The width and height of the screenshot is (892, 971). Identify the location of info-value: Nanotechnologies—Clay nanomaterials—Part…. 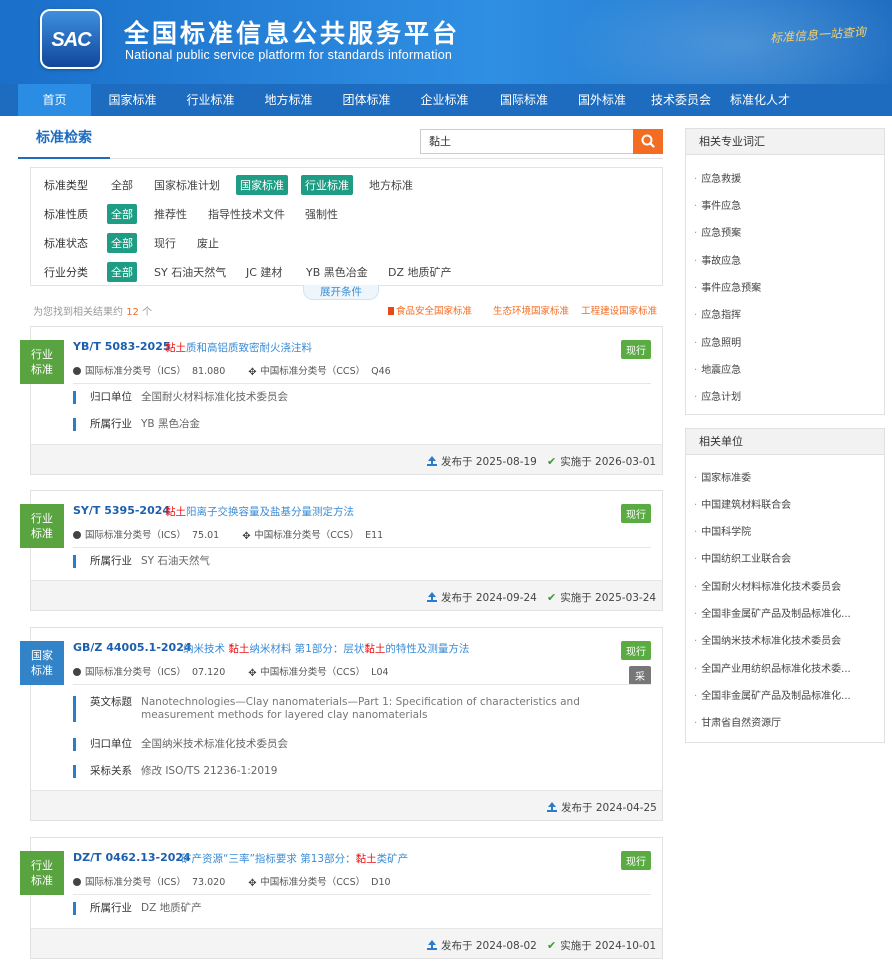
(360, 708).